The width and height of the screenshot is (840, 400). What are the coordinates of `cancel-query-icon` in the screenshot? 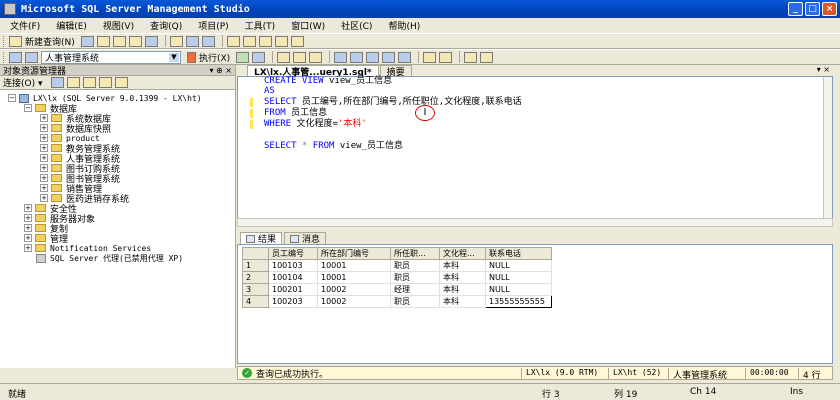 It's located at (259, 57).